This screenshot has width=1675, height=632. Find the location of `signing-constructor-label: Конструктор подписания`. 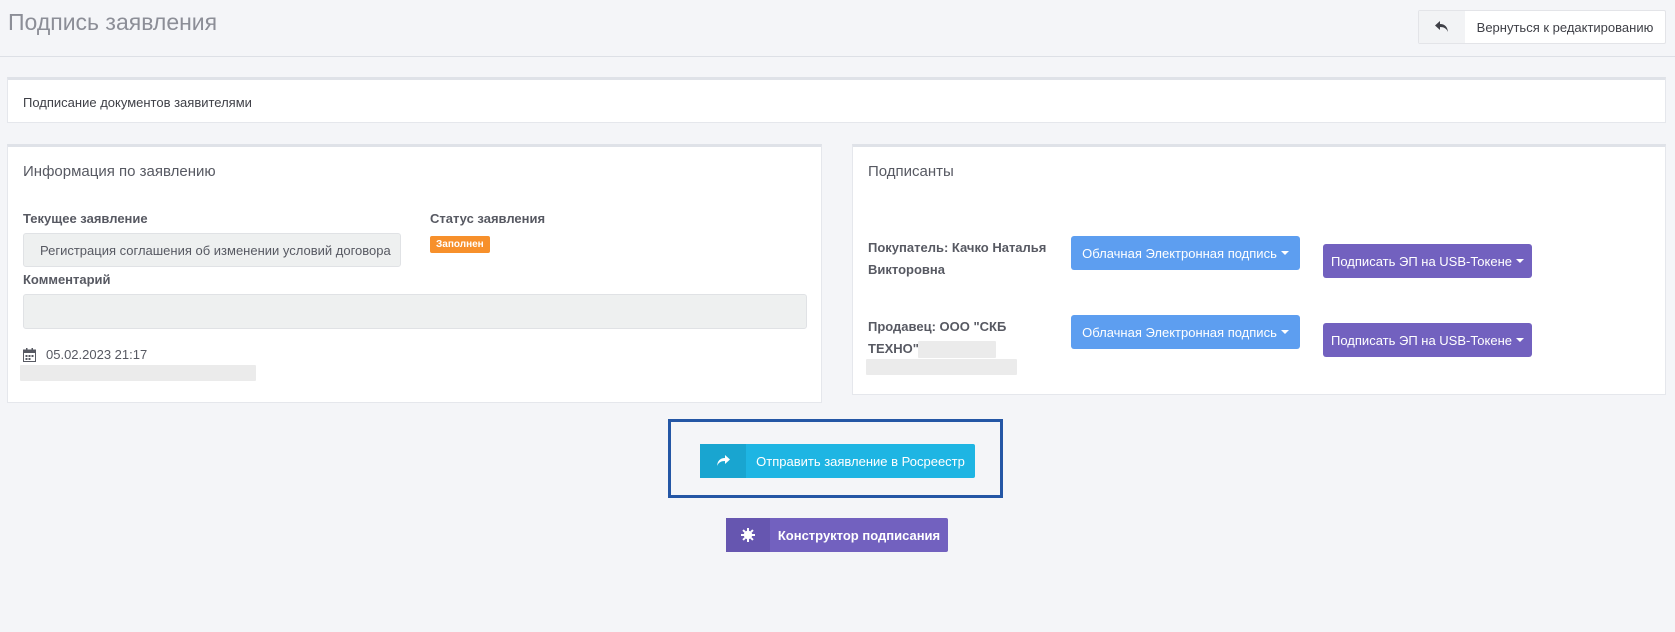

signing-constructor-label: Конструктор подписания is located at coordinates (859, 535).